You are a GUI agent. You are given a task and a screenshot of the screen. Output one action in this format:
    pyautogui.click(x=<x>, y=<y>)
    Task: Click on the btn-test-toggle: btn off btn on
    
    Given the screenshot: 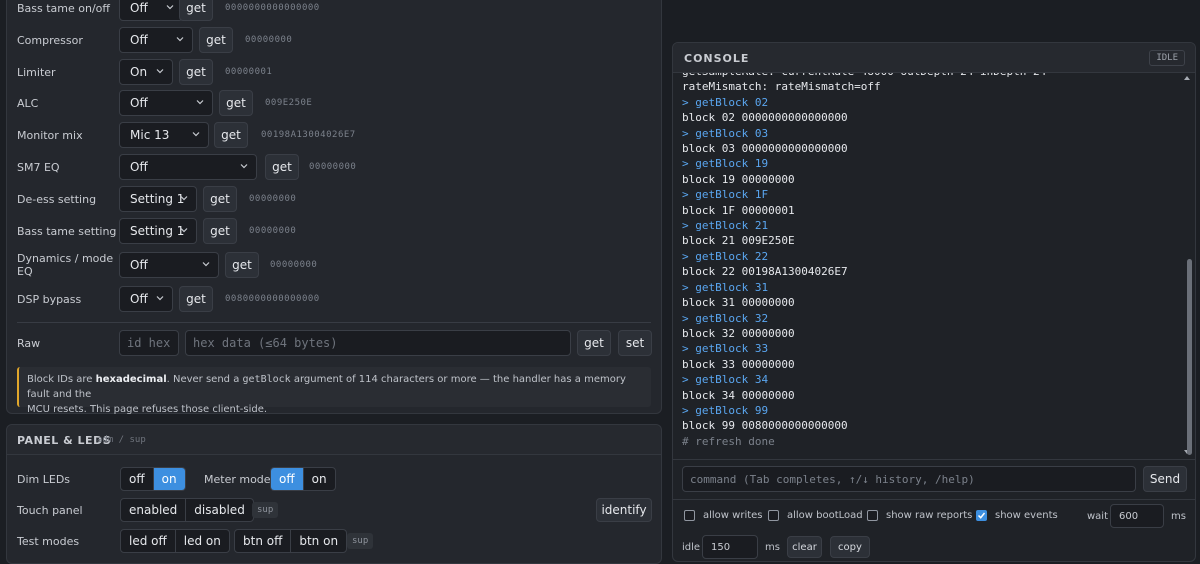 What is the action you would take?
    pyautogui.click(x=291, y=541)
    